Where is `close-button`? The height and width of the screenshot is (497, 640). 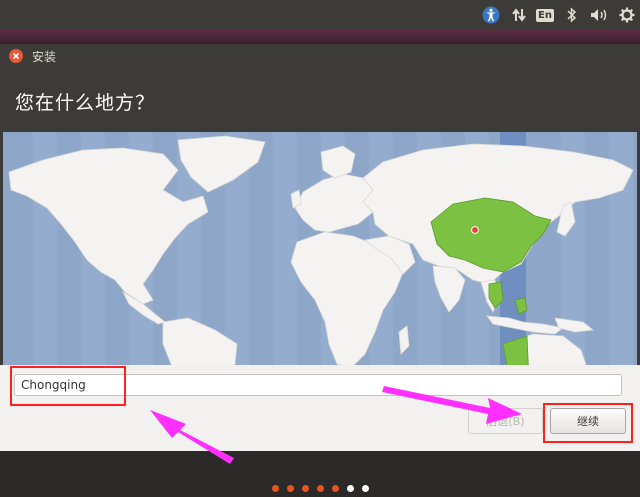 close-button is located at coordinates (16, 56).